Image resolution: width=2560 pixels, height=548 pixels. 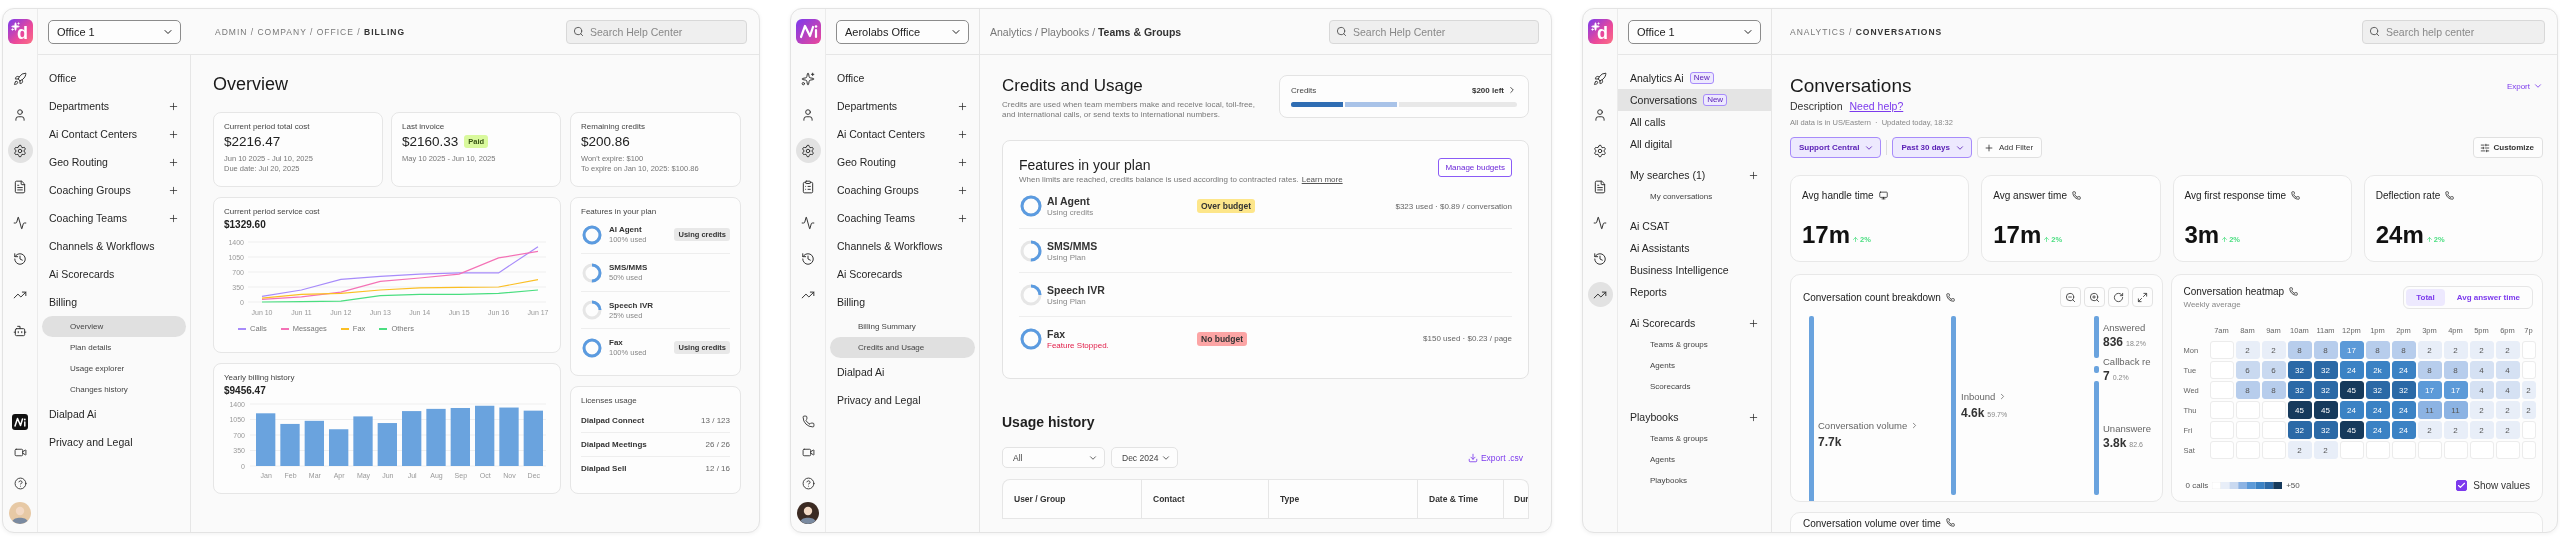 I want to click on column-header: Type, so click(x=1343, y=499).